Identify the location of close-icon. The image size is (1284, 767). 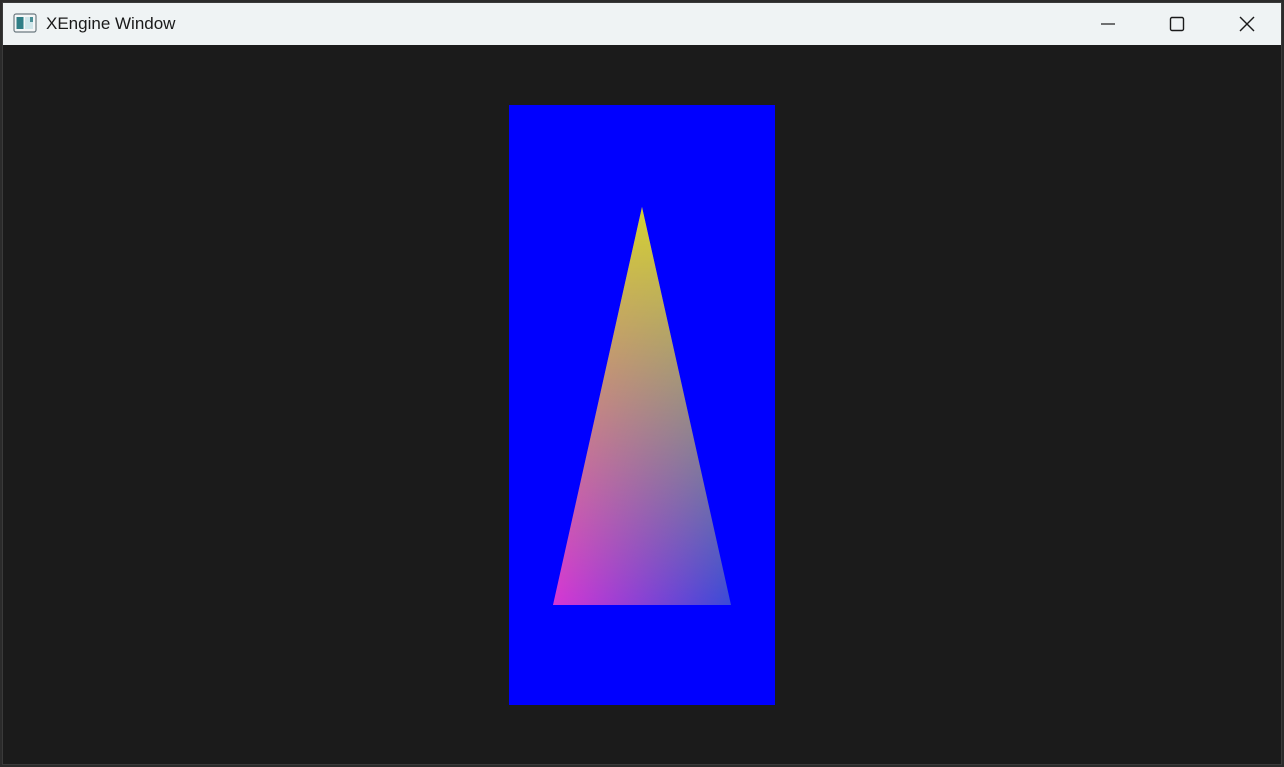
(1247, 24).